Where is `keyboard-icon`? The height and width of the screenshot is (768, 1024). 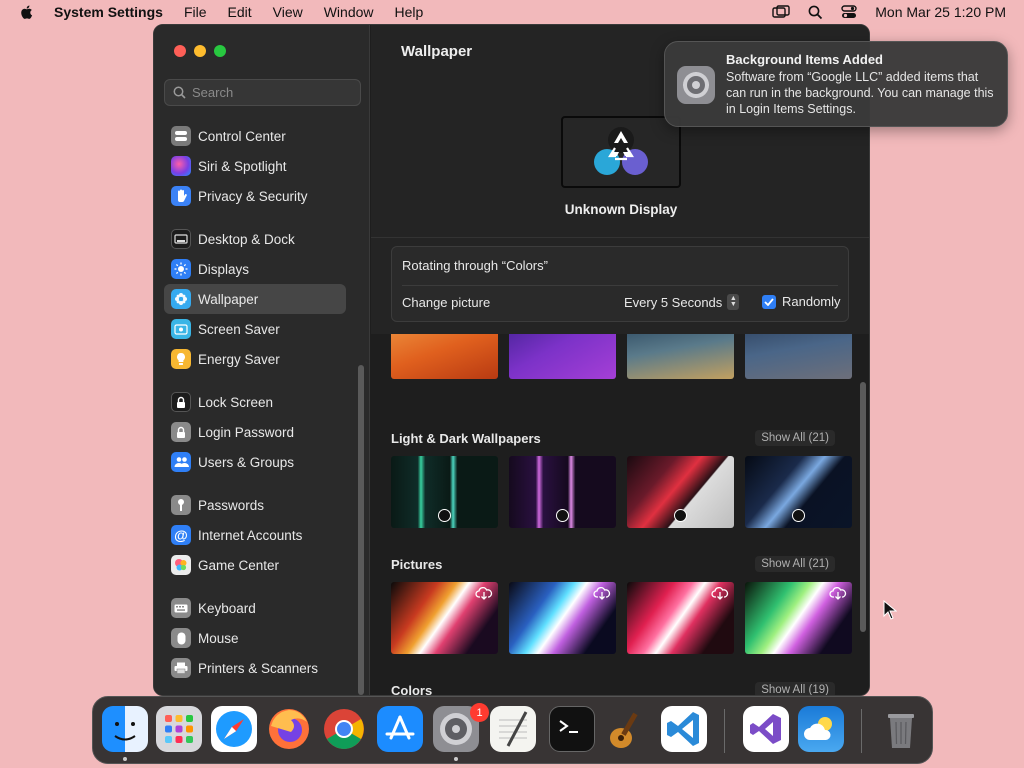 keyboard-icon is located at coordinates (181, 608).